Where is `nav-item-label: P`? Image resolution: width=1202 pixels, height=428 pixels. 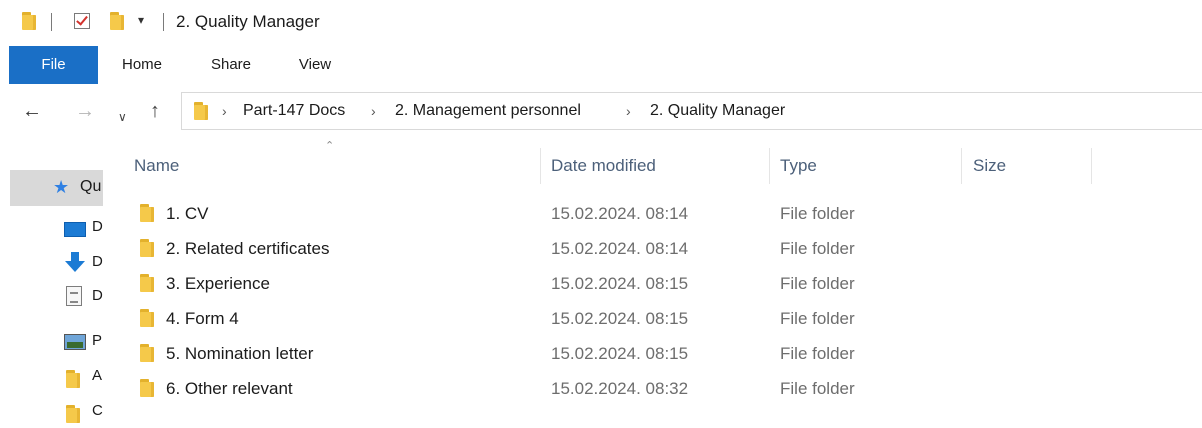
nav-item-label: P is located at coordinates (97, 340).